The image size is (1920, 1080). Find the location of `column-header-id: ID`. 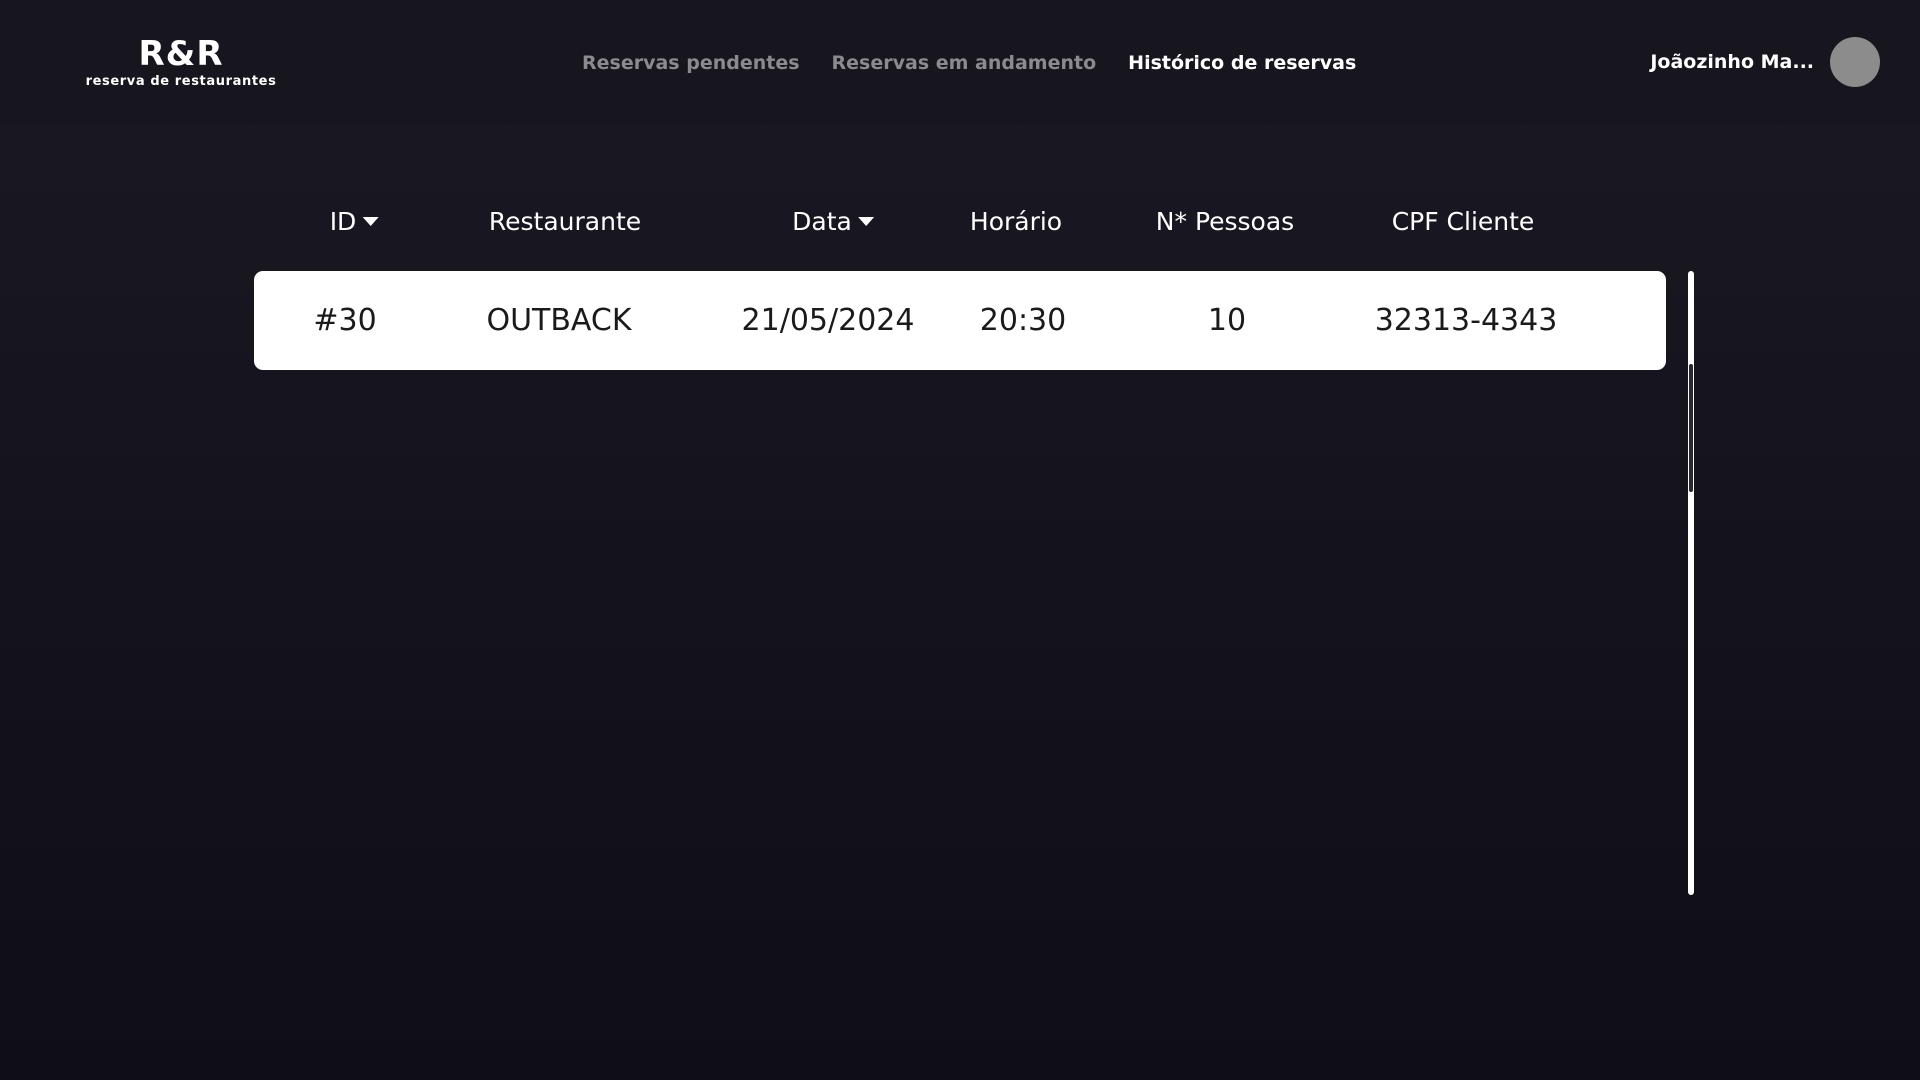

column-header-id: ID is located at coordinates (354, 222).